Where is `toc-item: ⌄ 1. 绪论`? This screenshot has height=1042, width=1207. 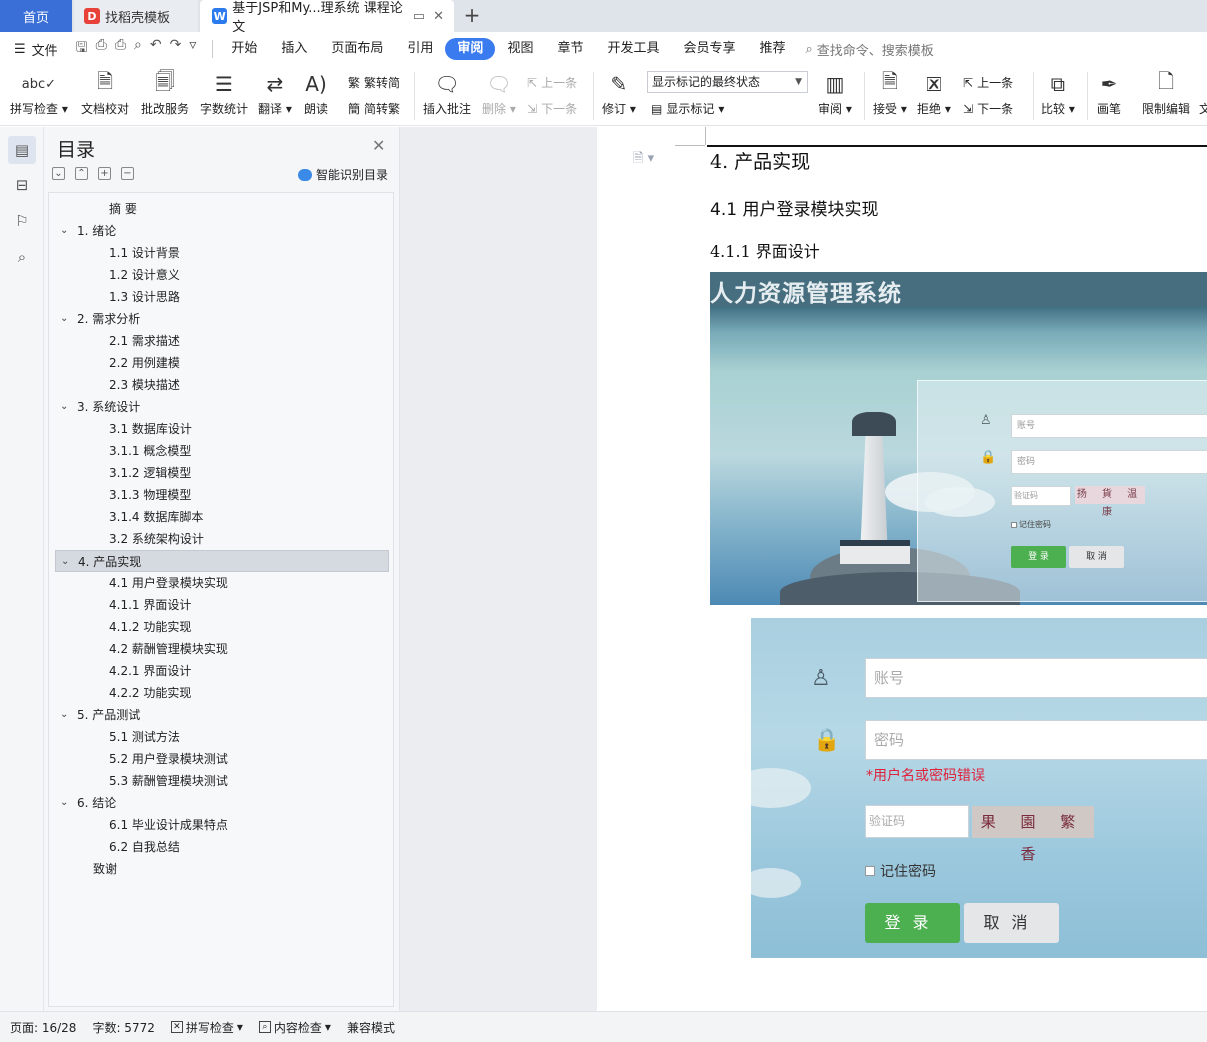 toc-item: ⌄ 1. 绪论 is located at coordinates (222, 231).